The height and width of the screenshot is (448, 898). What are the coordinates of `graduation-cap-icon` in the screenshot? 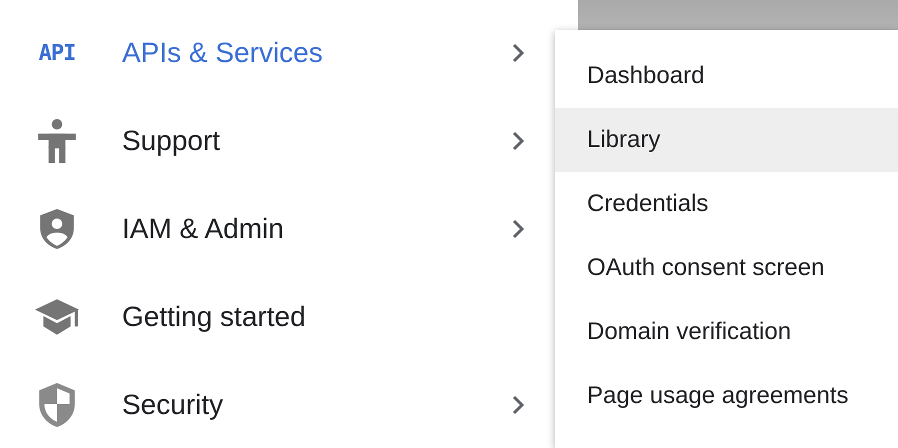 It's located at (57, 317).